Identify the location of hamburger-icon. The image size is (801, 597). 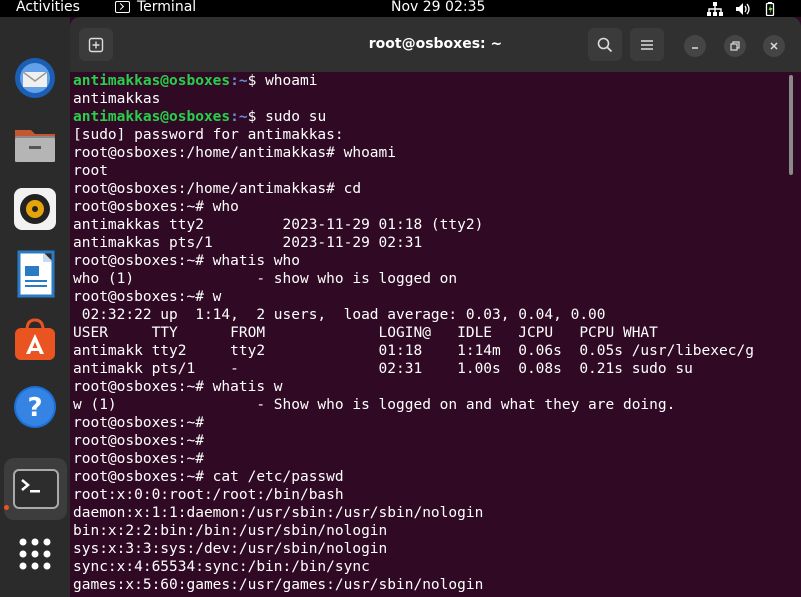
(647, 44).